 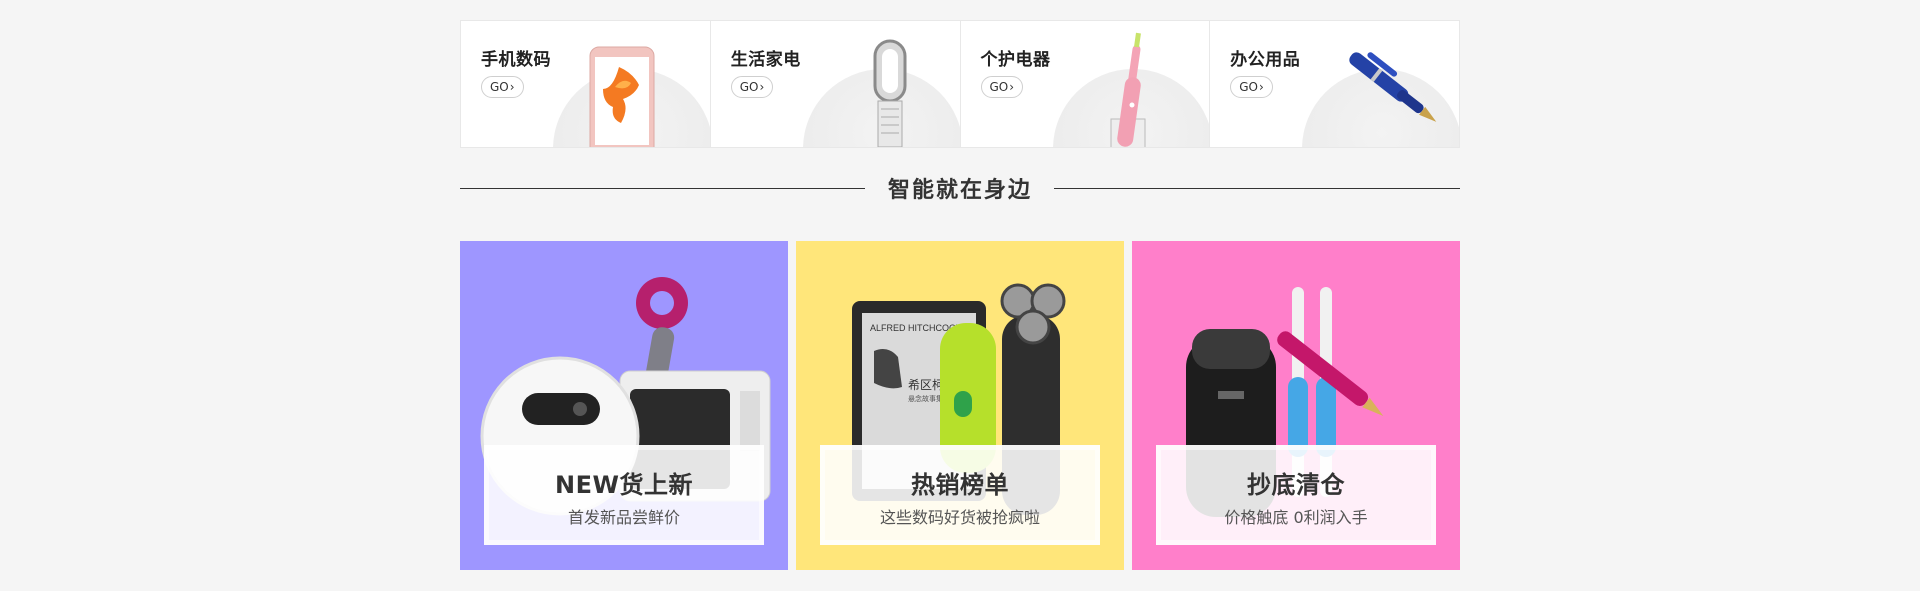 I want to click on promo-subtitle: 这些数码好货被抢疯啦, so click(x=959, y=517).